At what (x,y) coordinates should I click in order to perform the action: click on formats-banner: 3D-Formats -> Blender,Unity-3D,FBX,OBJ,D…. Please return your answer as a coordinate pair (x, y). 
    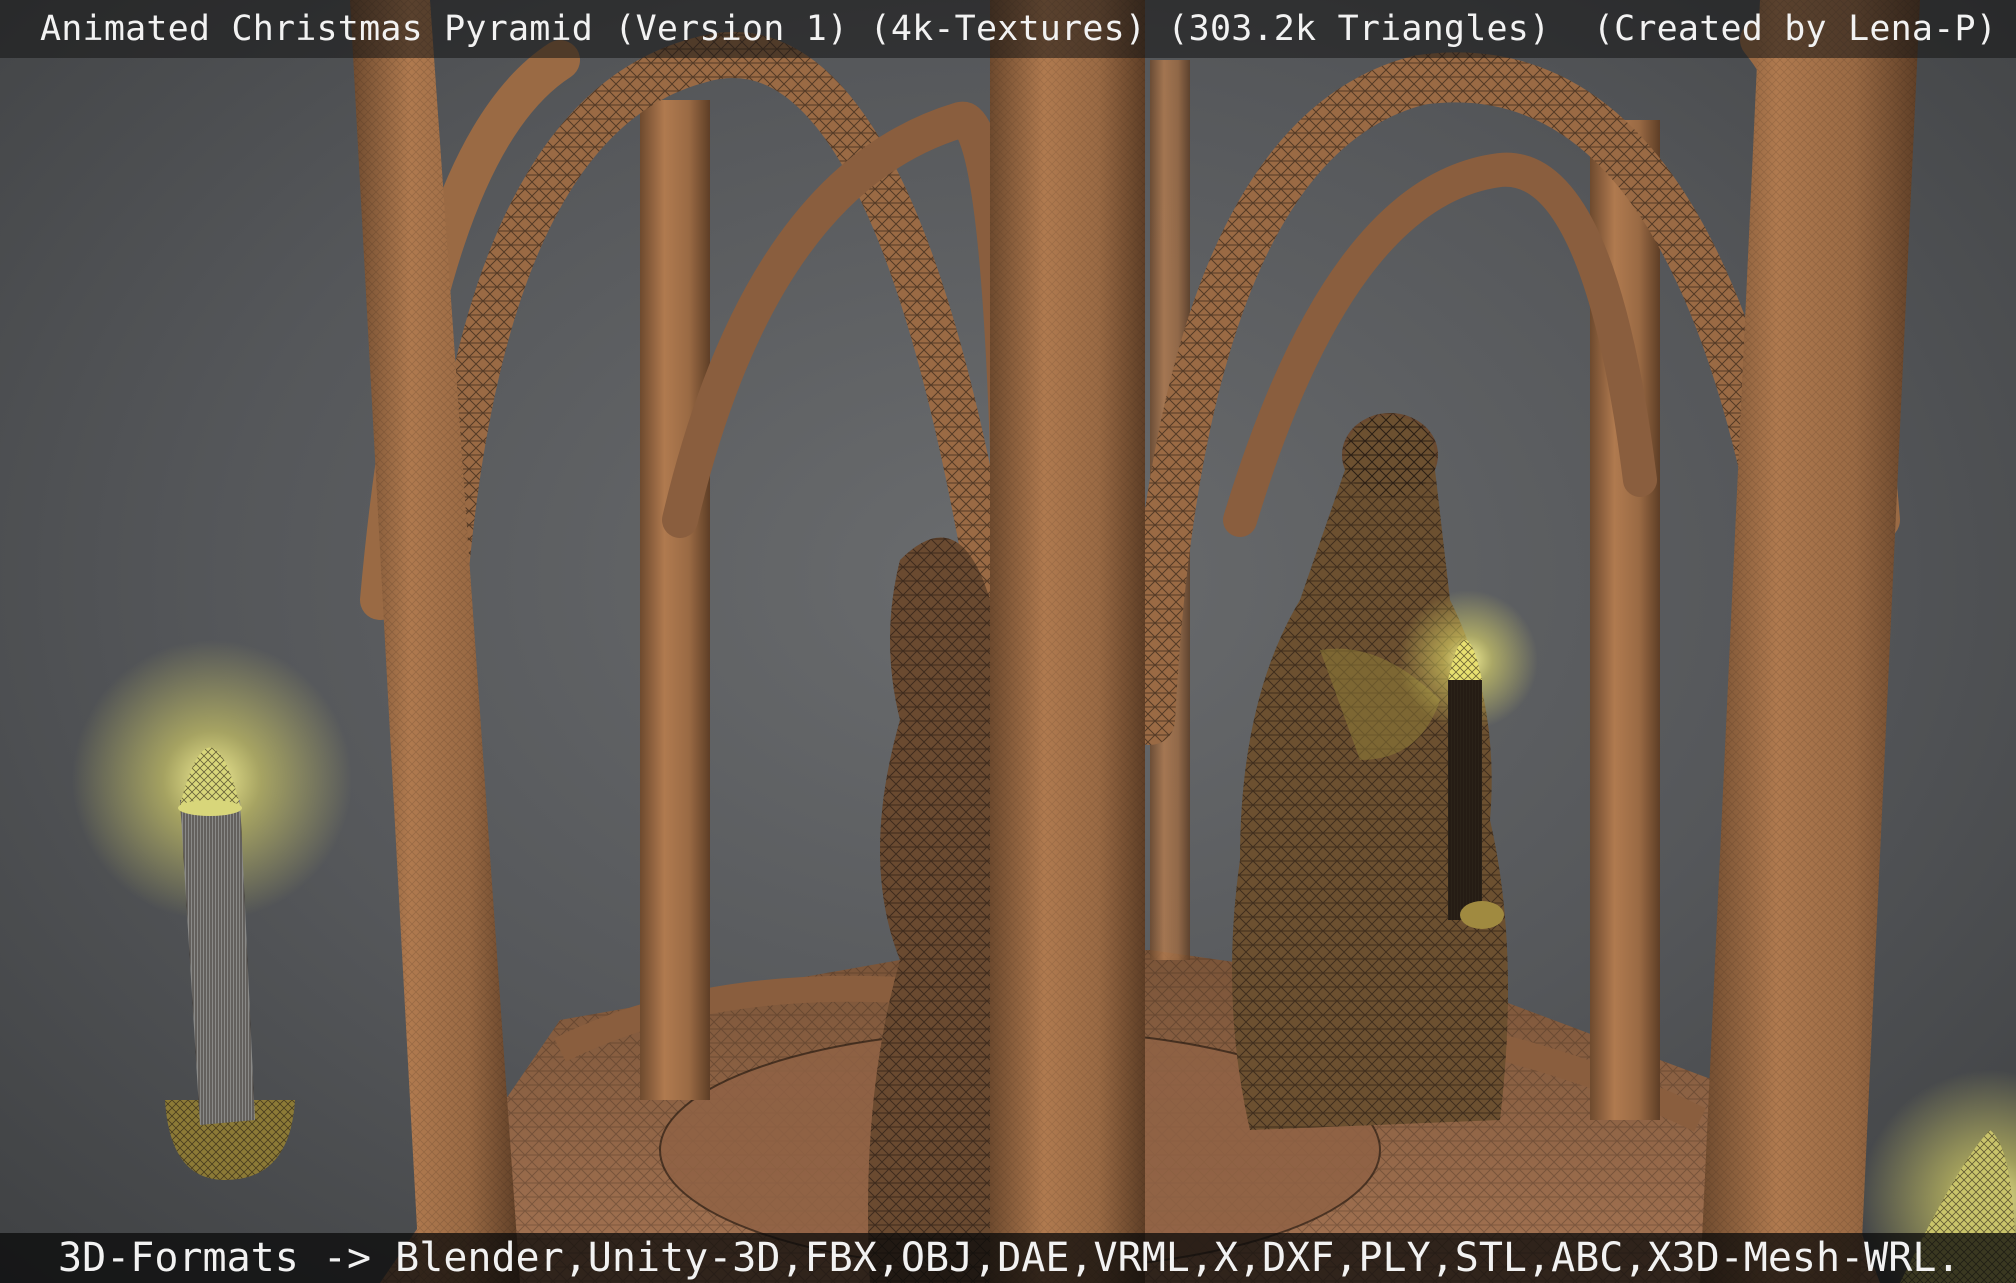
    Looking at the image, I should click on (1008, 1258).